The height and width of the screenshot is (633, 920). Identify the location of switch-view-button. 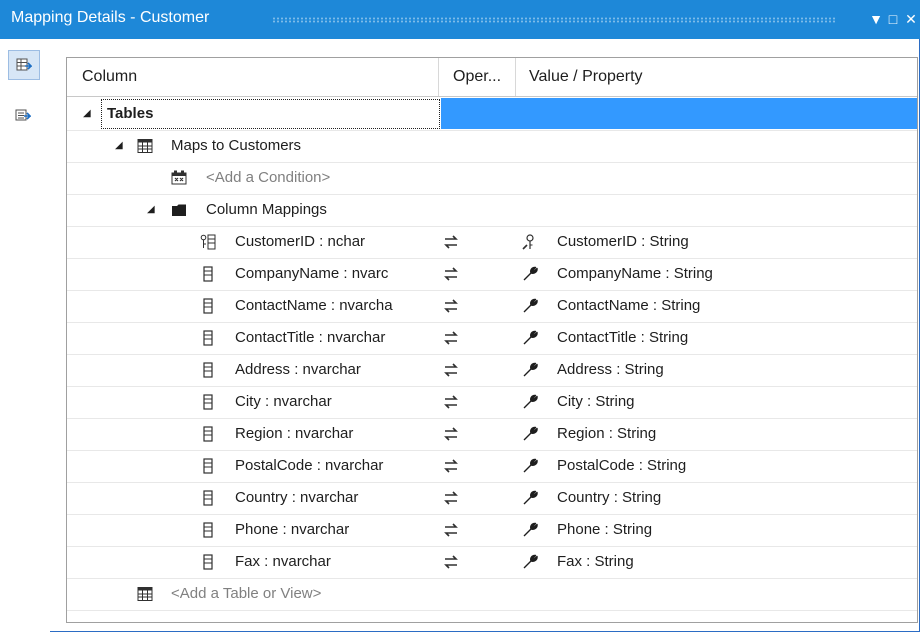
(23, 115).